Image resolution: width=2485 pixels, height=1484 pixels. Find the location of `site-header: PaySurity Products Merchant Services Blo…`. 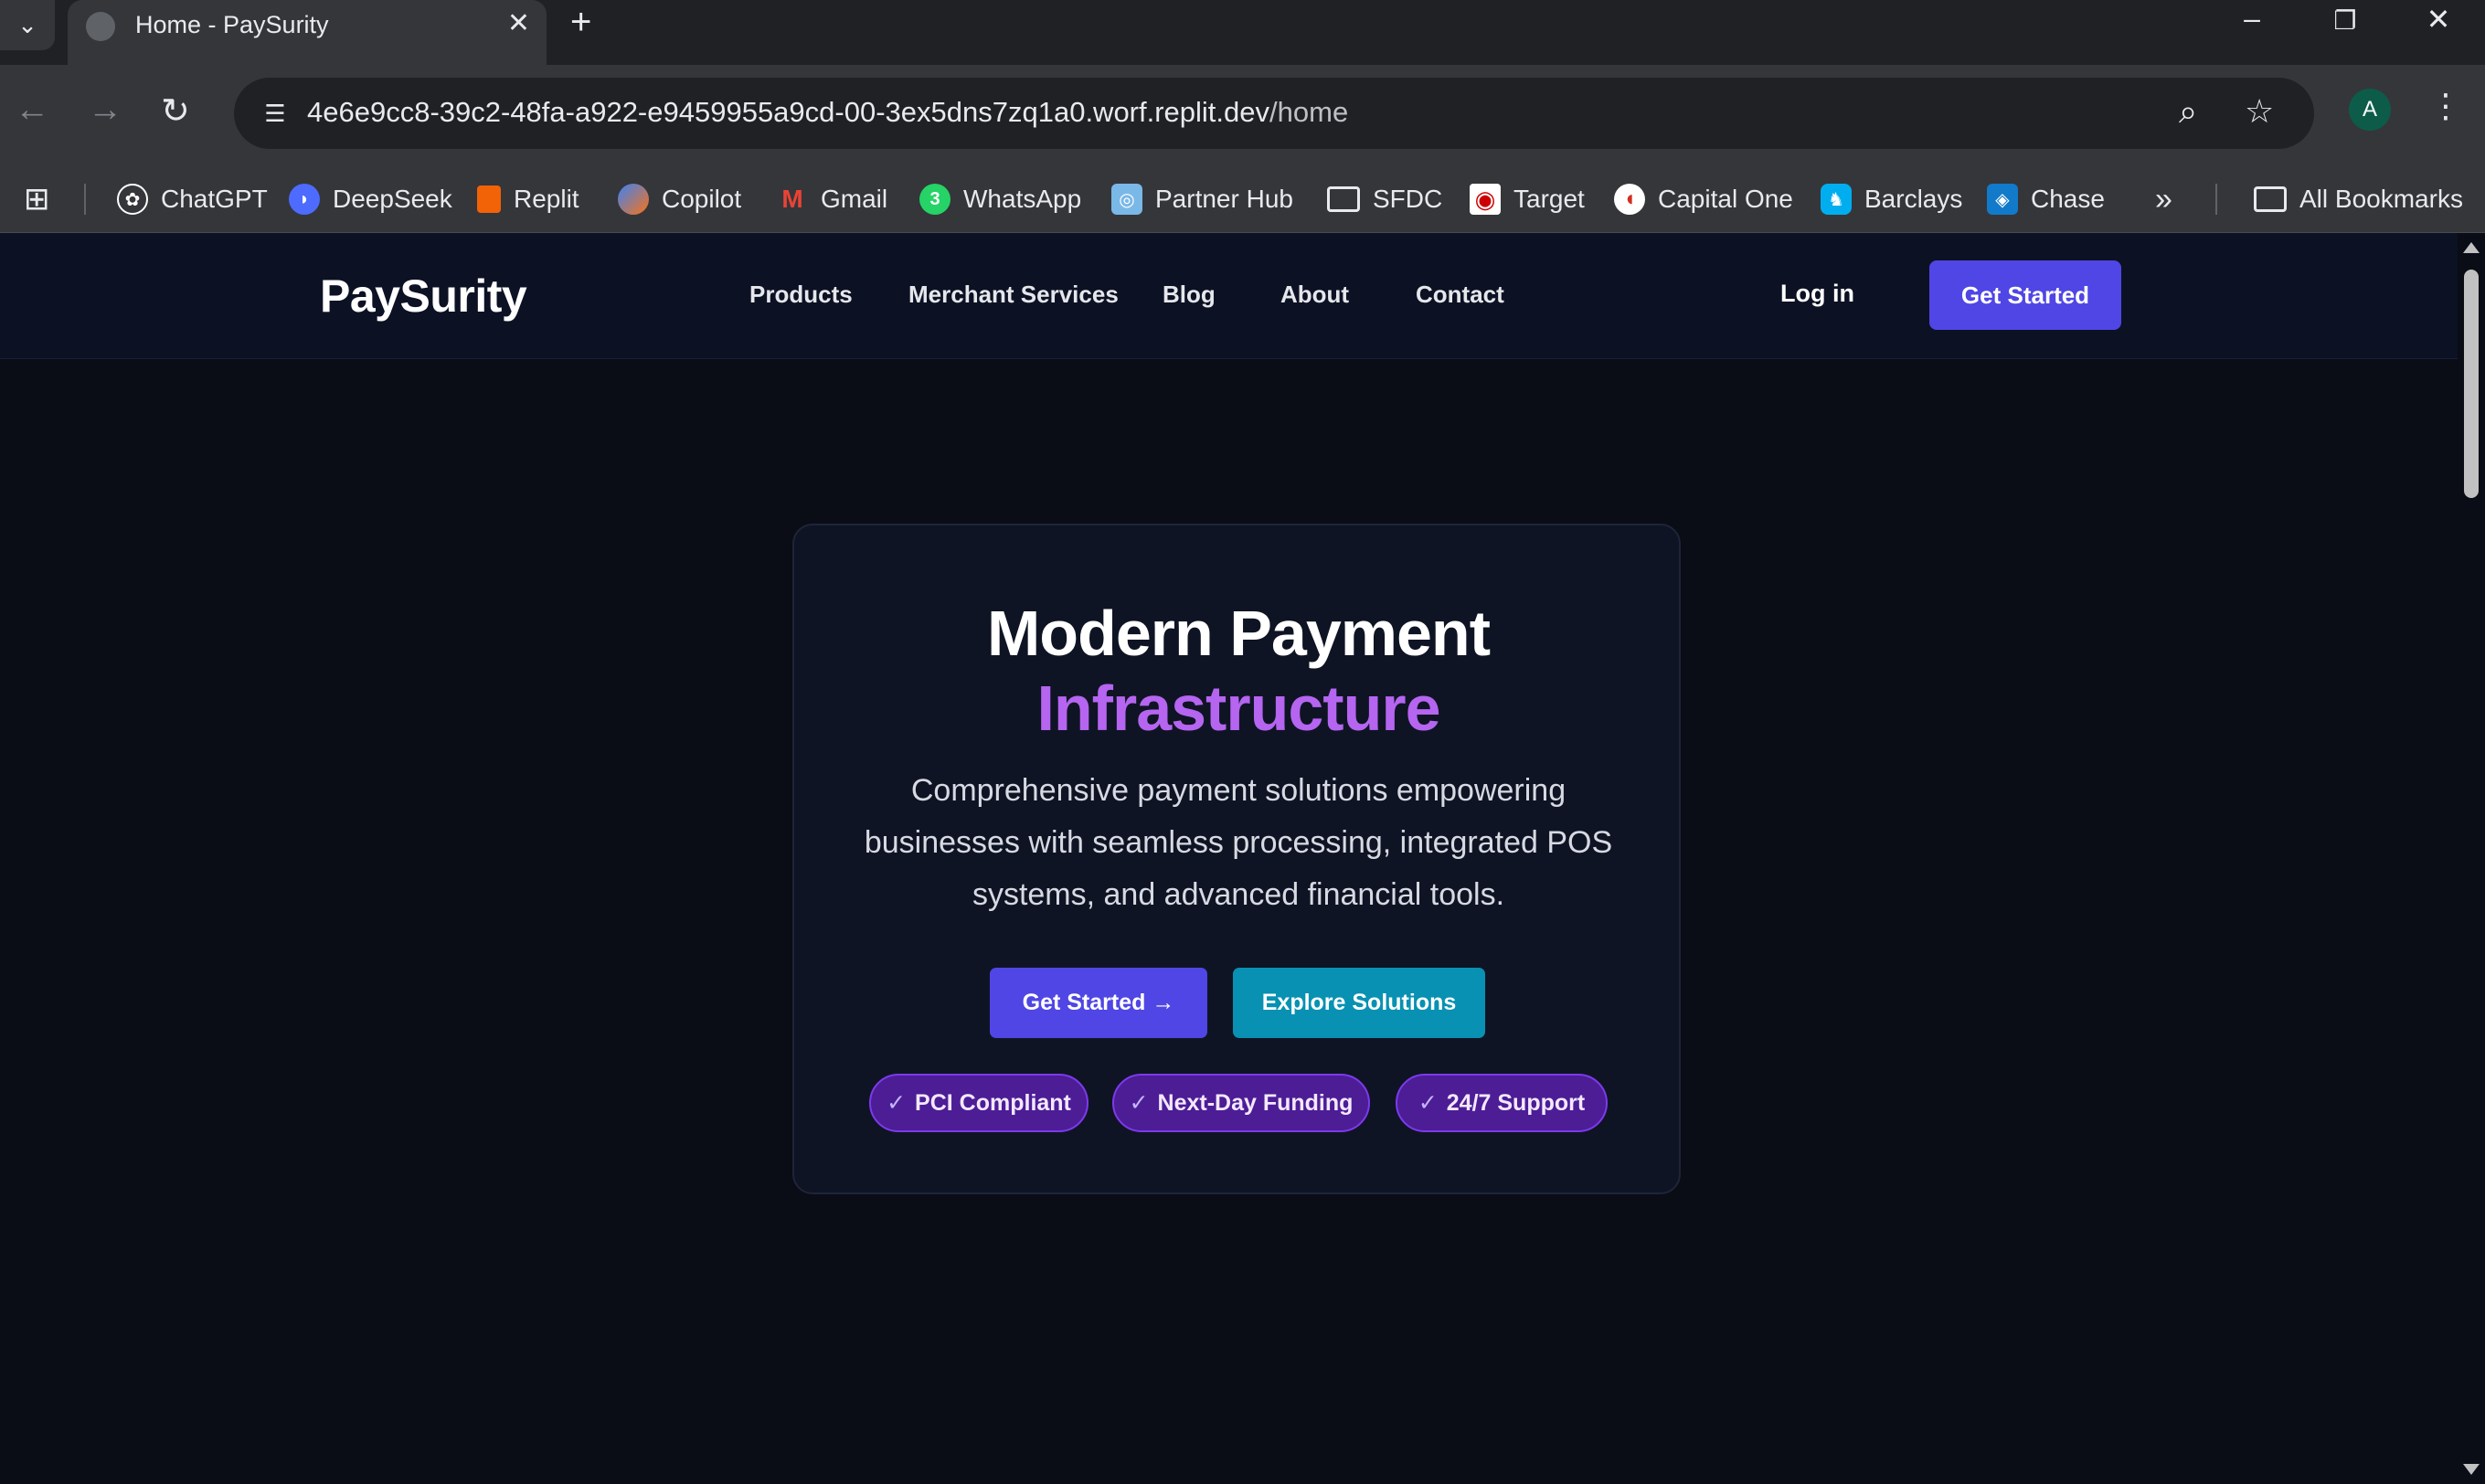

site-header: PaySurity Products Merchant Services Blo… is located at coordinates (1229, 296).